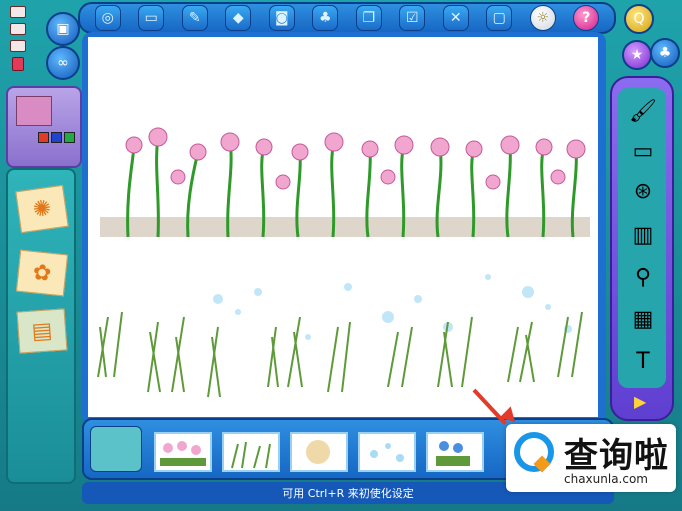 The height and width of the screenshot is (511, 682). I want to click on thumb-bubbles, so click(387, 452).